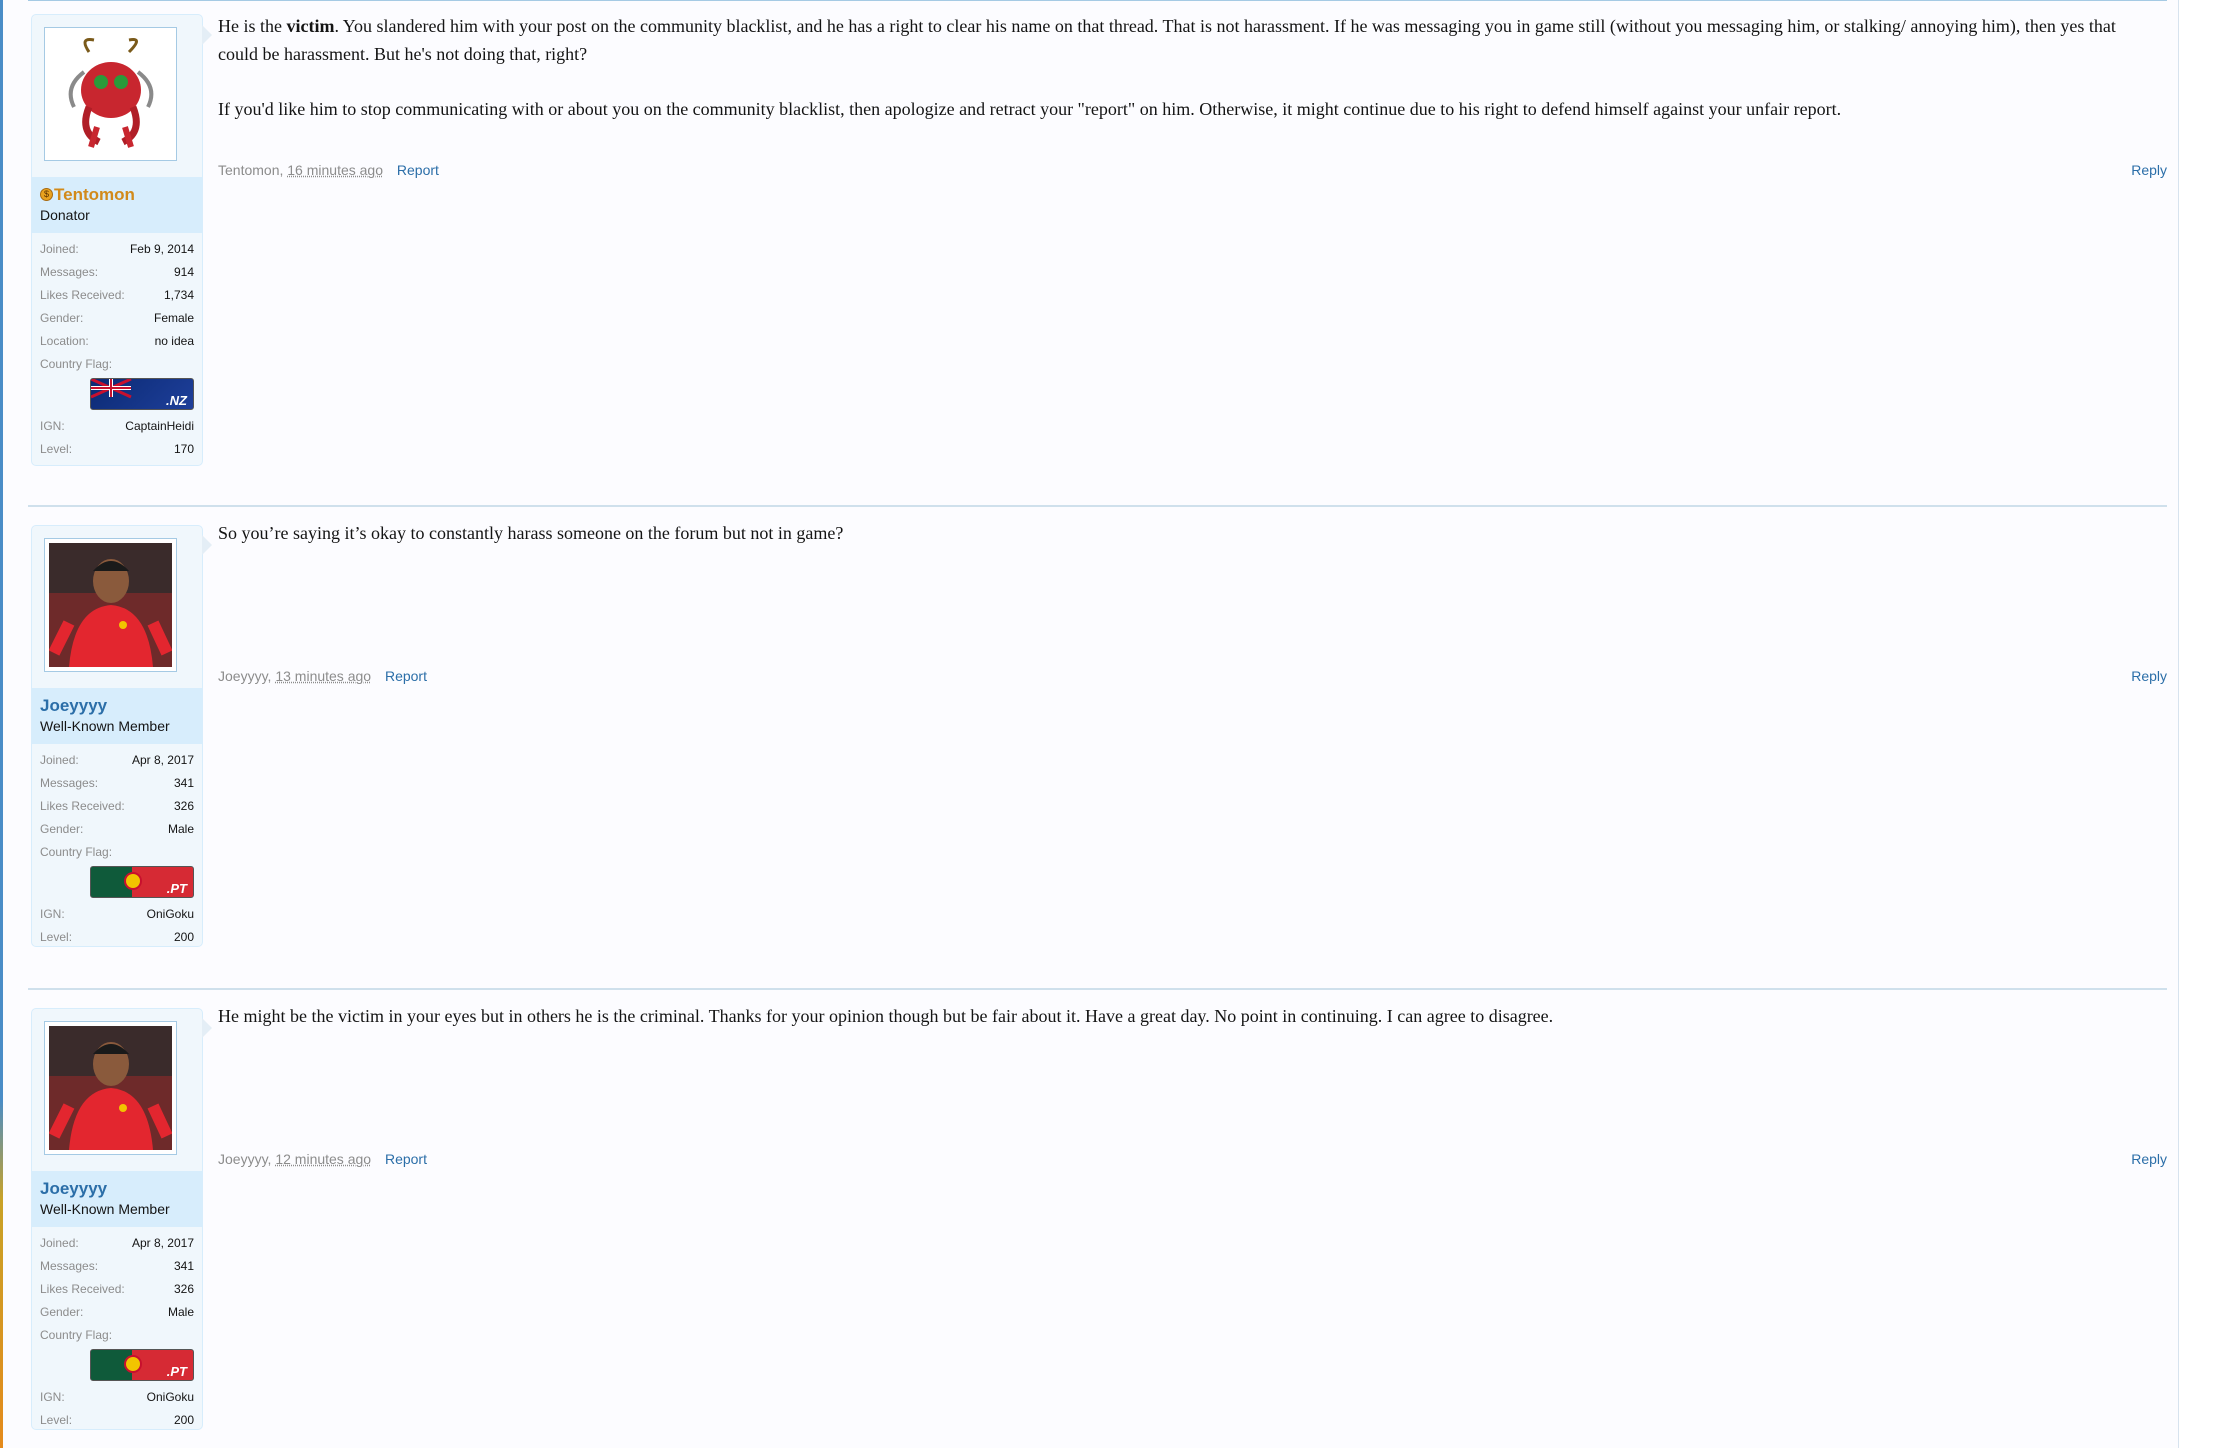 The width and height of the screenshot is (2220, 1448). I want to click on top-divider, so click(1097, 0).